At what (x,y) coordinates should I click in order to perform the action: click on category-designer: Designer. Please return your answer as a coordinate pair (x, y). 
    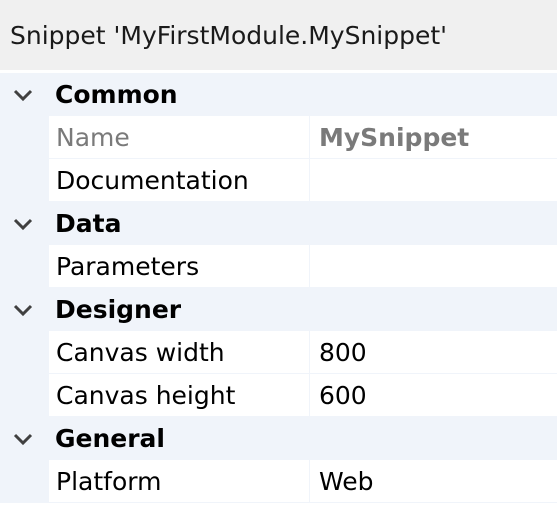
    Looking at the image, I should click on (278, 309).